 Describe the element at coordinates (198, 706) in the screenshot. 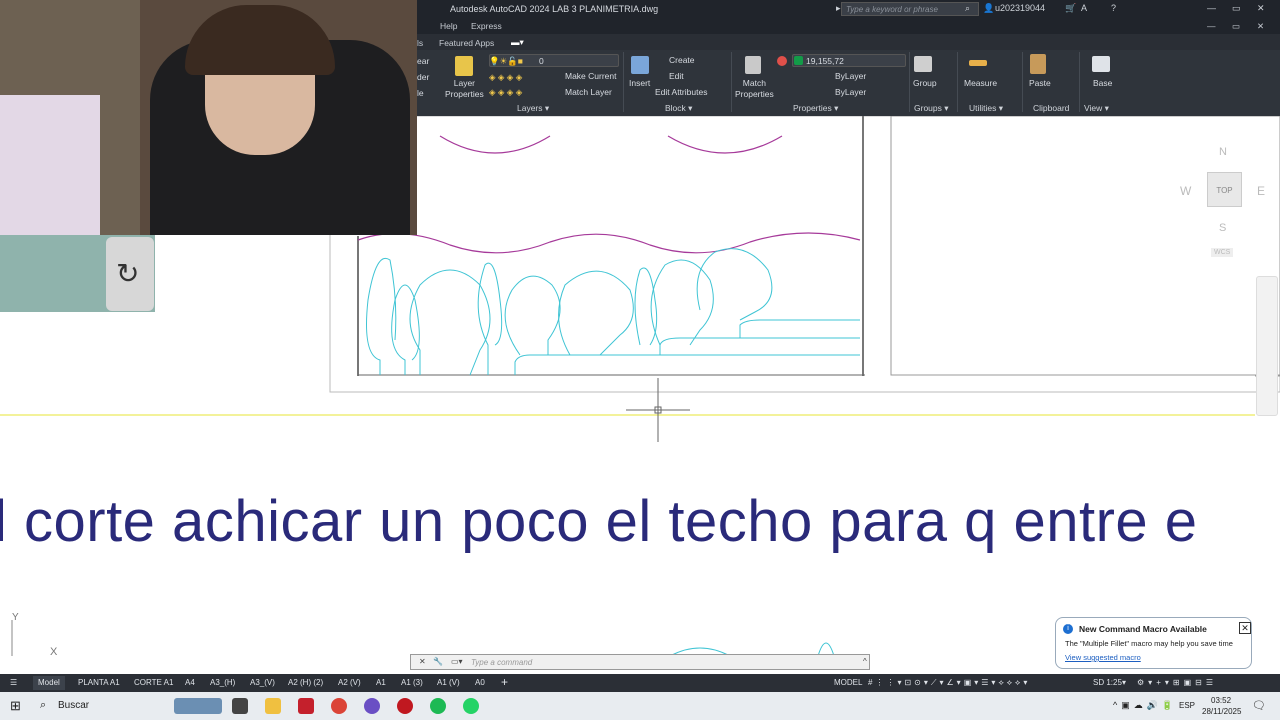

I see `widget-icon` at that location.